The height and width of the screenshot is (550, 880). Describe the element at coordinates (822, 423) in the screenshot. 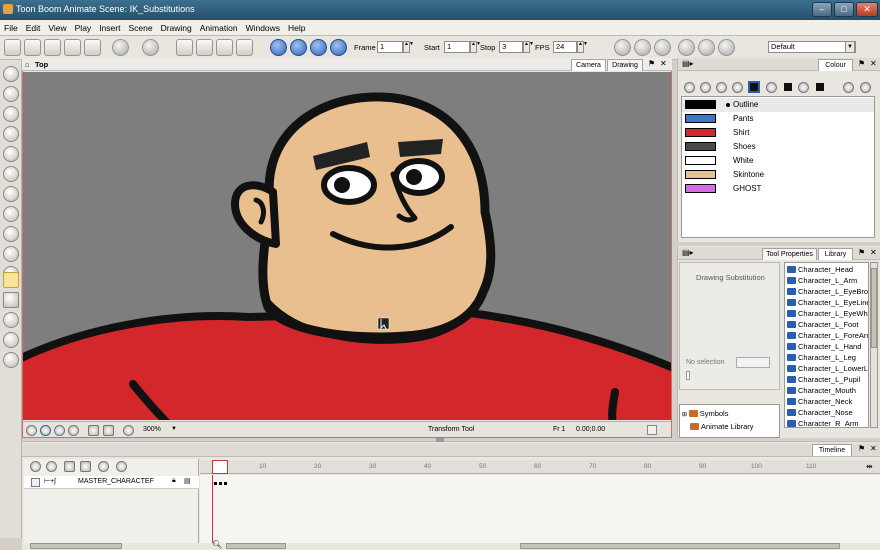

I see `list-item: Character_R_Arm` at that location.